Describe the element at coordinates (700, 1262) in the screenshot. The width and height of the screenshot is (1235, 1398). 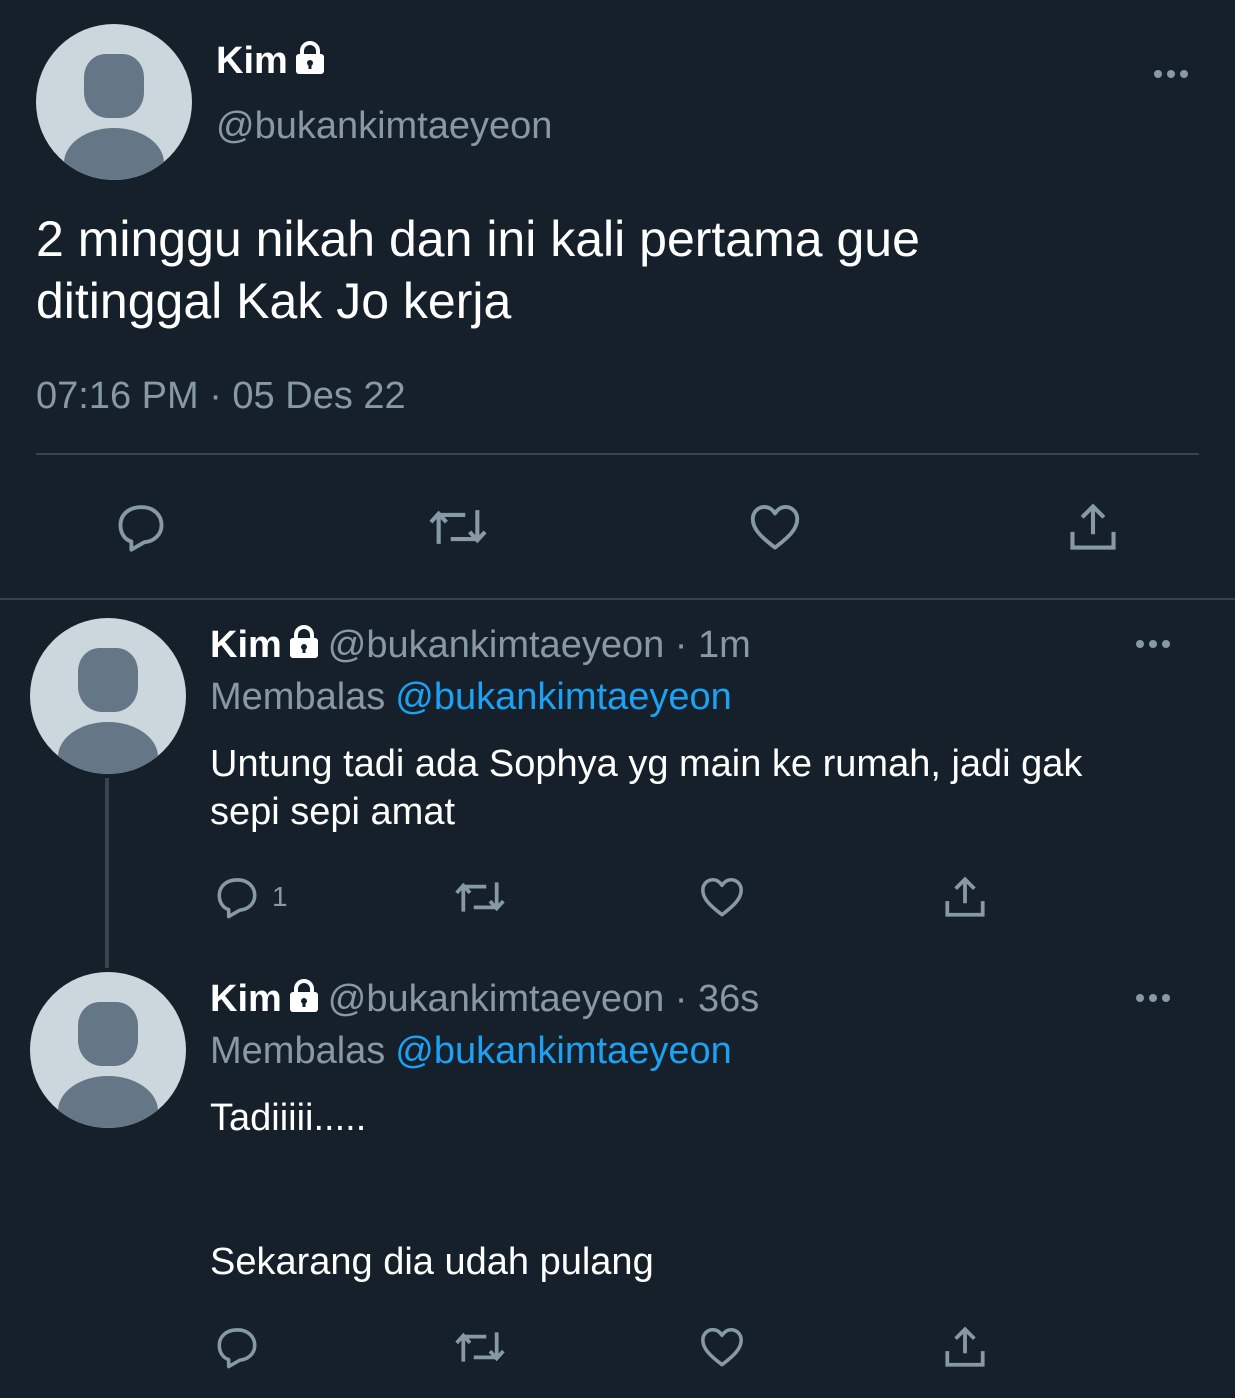
I see `reply-text: Sekarang dia udah pulang` at that location.